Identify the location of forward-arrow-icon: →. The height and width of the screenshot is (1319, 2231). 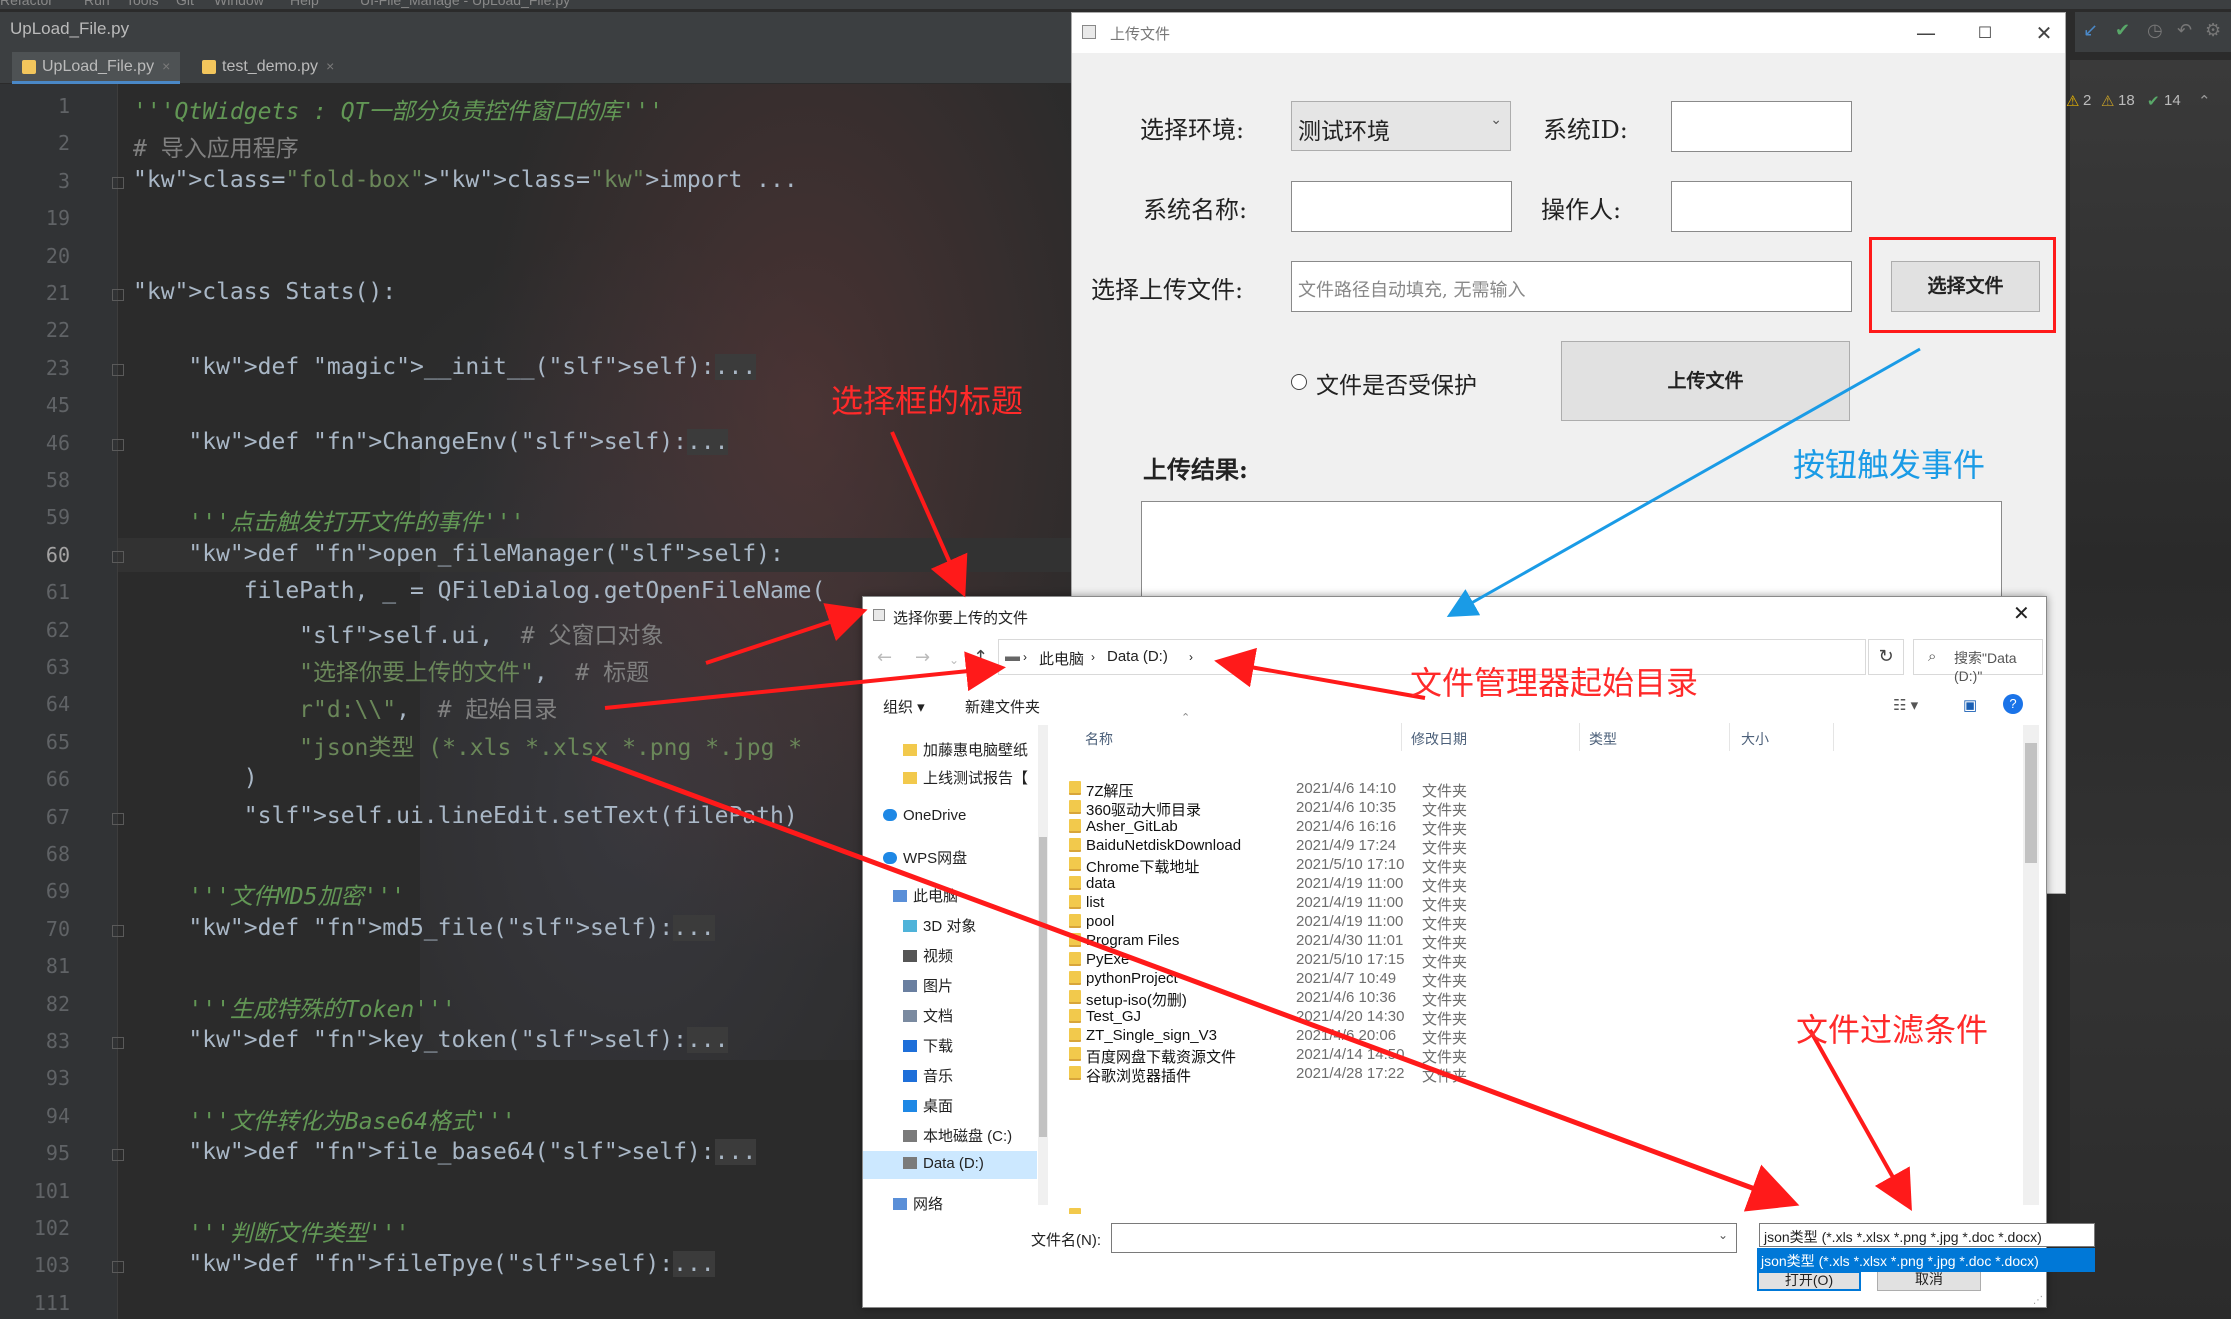
(922, 657).